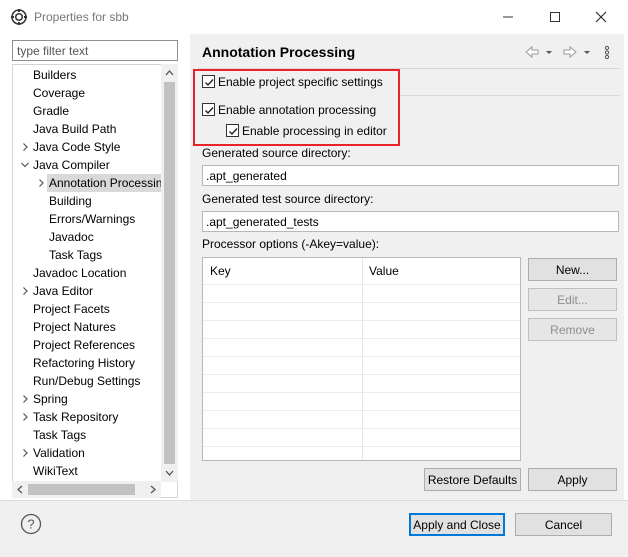  I want to click on tree-item-label: Project References, so click(84, 345).